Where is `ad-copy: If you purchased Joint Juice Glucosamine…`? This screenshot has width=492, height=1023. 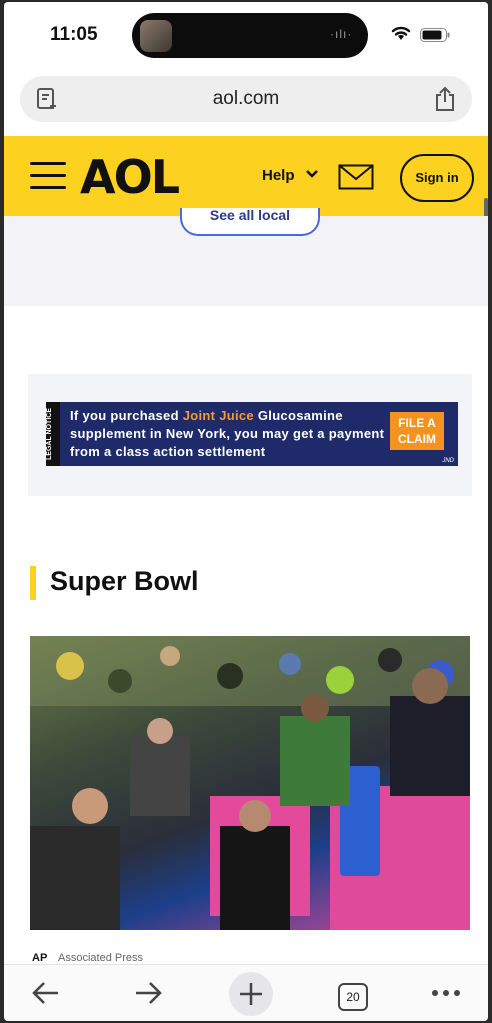 ad-copy: If you purchased Joint Juice Glucosamine… is located at coordinates (227, 433).